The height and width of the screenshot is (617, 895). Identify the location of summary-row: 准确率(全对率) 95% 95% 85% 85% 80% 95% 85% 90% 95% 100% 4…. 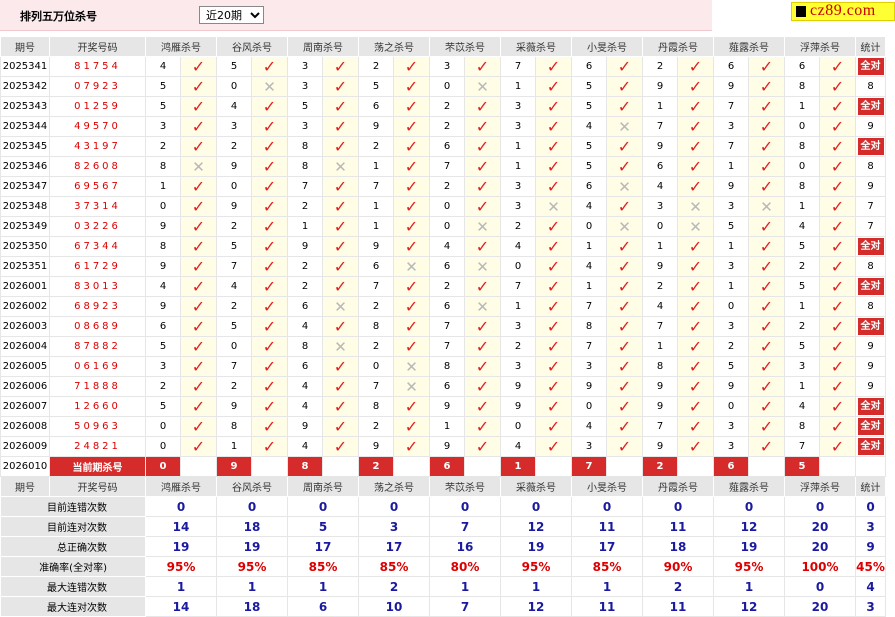
(443, 566).